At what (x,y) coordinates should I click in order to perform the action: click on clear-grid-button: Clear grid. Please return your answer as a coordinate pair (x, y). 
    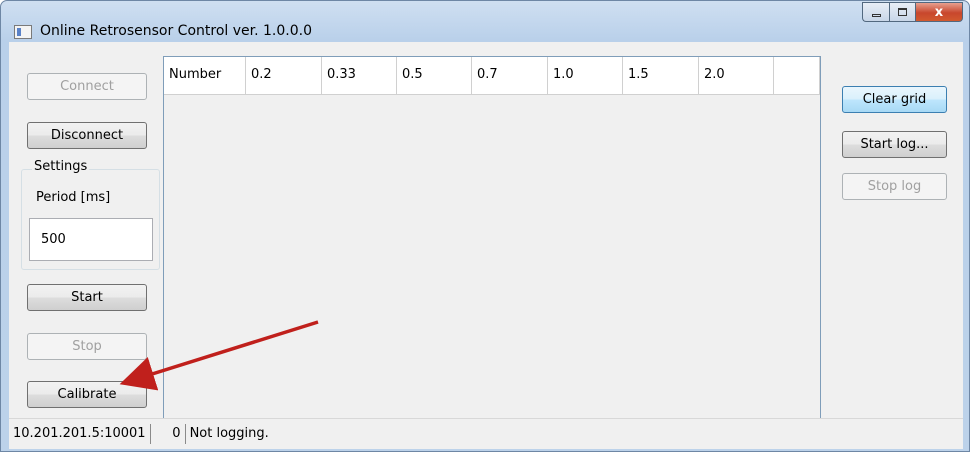
    Looking at the image, I should click on (894, 99).